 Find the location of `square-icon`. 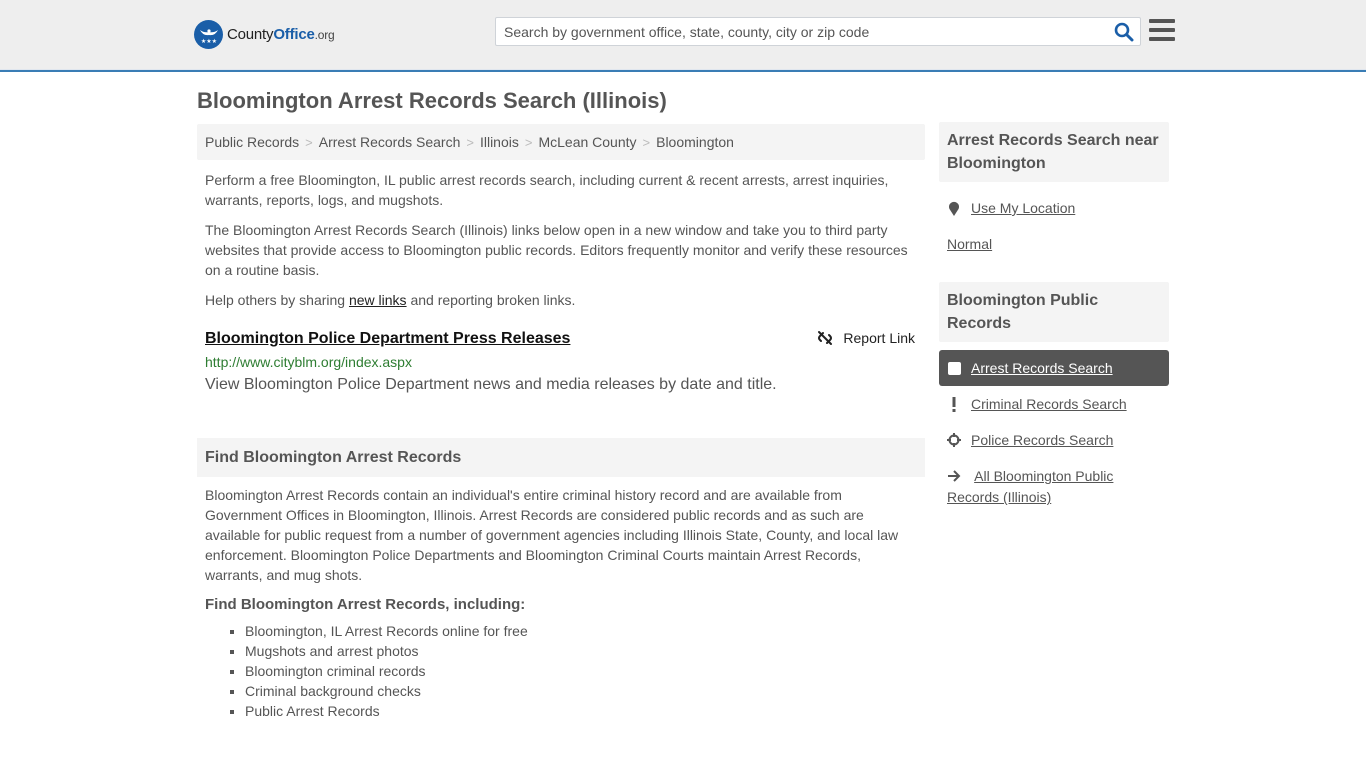

square-icon is located at coordinates (954, 368).